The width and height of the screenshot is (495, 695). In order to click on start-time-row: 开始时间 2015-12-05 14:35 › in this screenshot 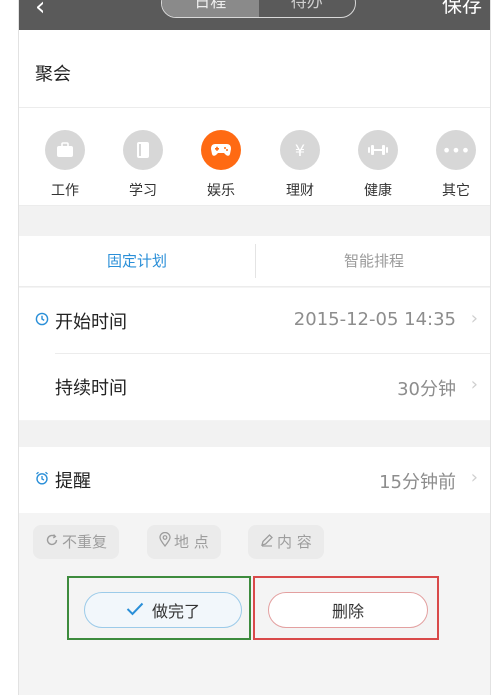, I will do `click(254, 321)`.